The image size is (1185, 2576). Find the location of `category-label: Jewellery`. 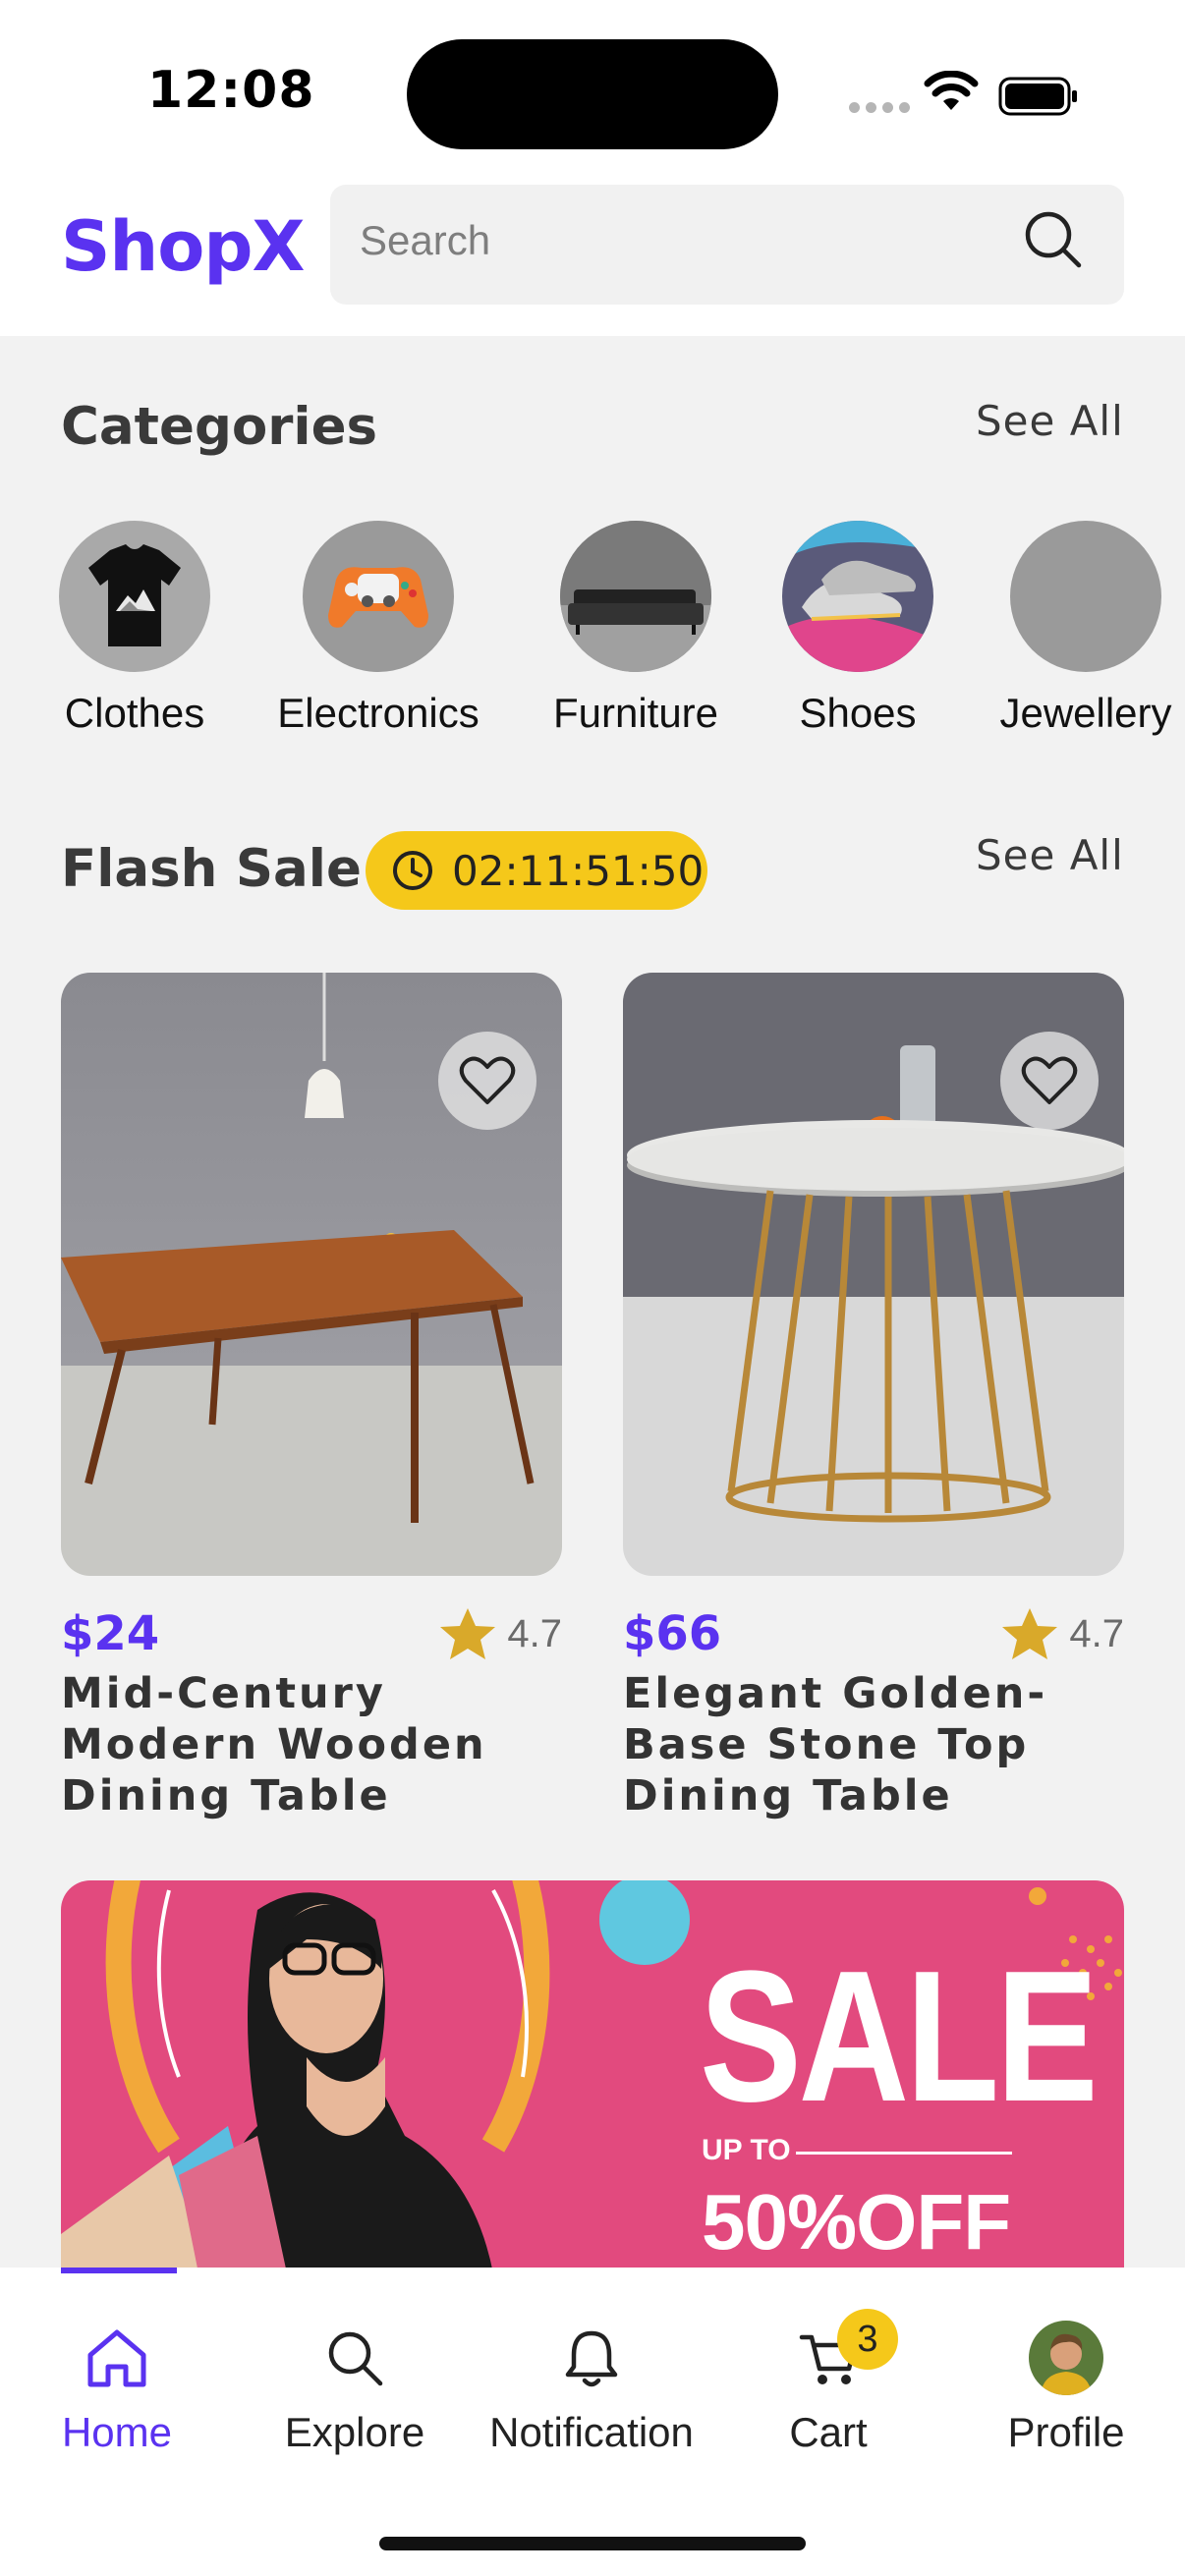

category-label: Jewellery is located at coordinates (1085, 713).